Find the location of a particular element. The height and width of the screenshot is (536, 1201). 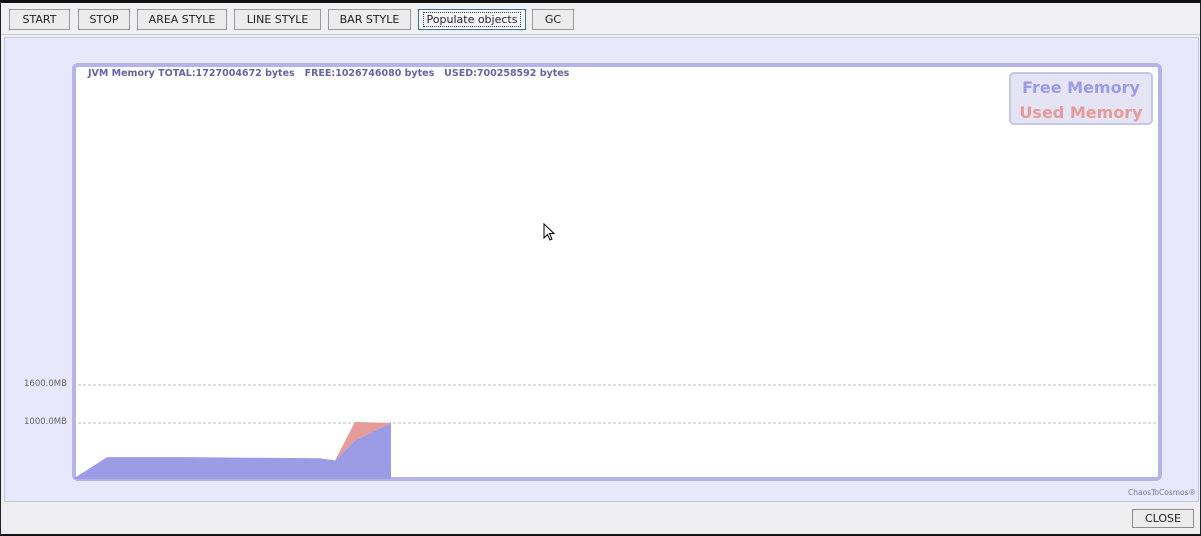

line-style-button: LINE STYLE is located at coordinates (277, 19).